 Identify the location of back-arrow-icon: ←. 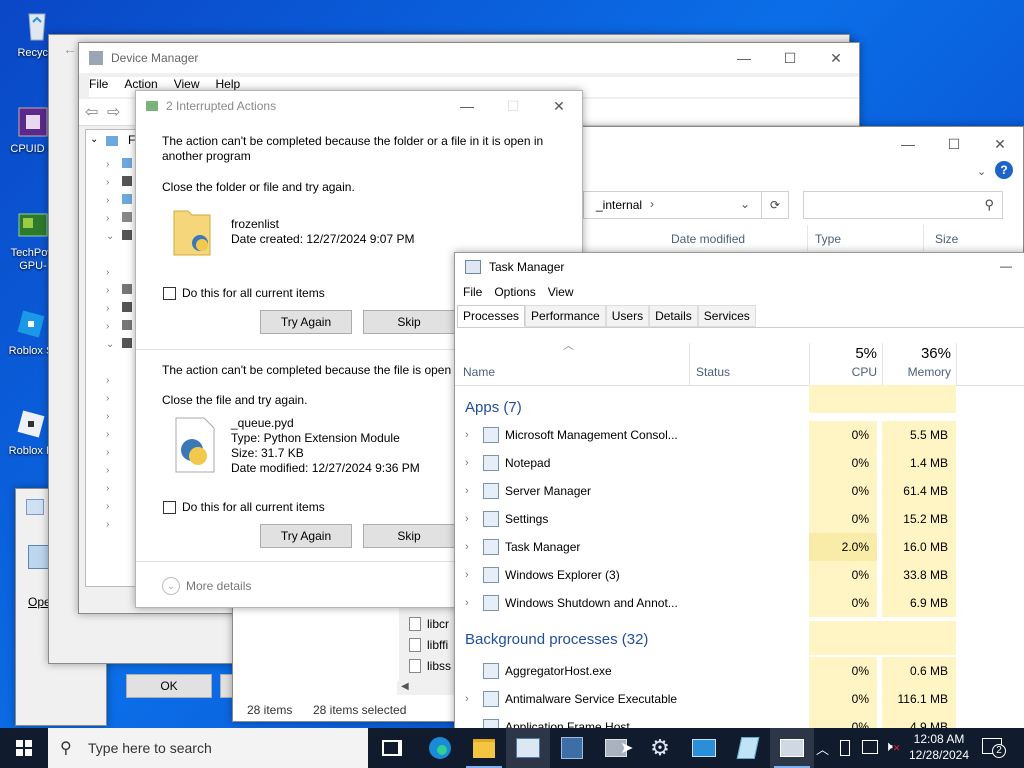
(70, 49).